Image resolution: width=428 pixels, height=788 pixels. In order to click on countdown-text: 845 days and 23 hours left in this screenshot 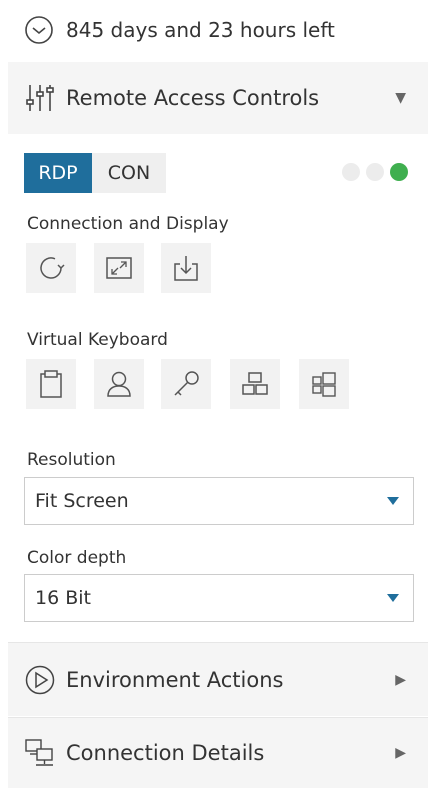, I will do `click(200, 30)`.